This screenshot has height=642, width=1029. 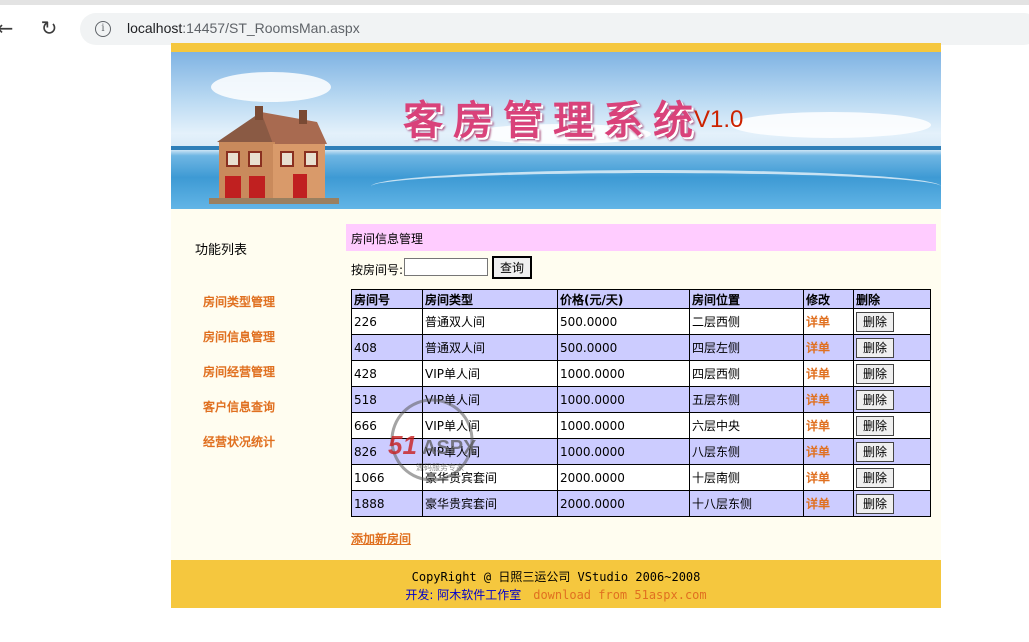 I want to click on column-header: 修改, so click(x=828, y=299).